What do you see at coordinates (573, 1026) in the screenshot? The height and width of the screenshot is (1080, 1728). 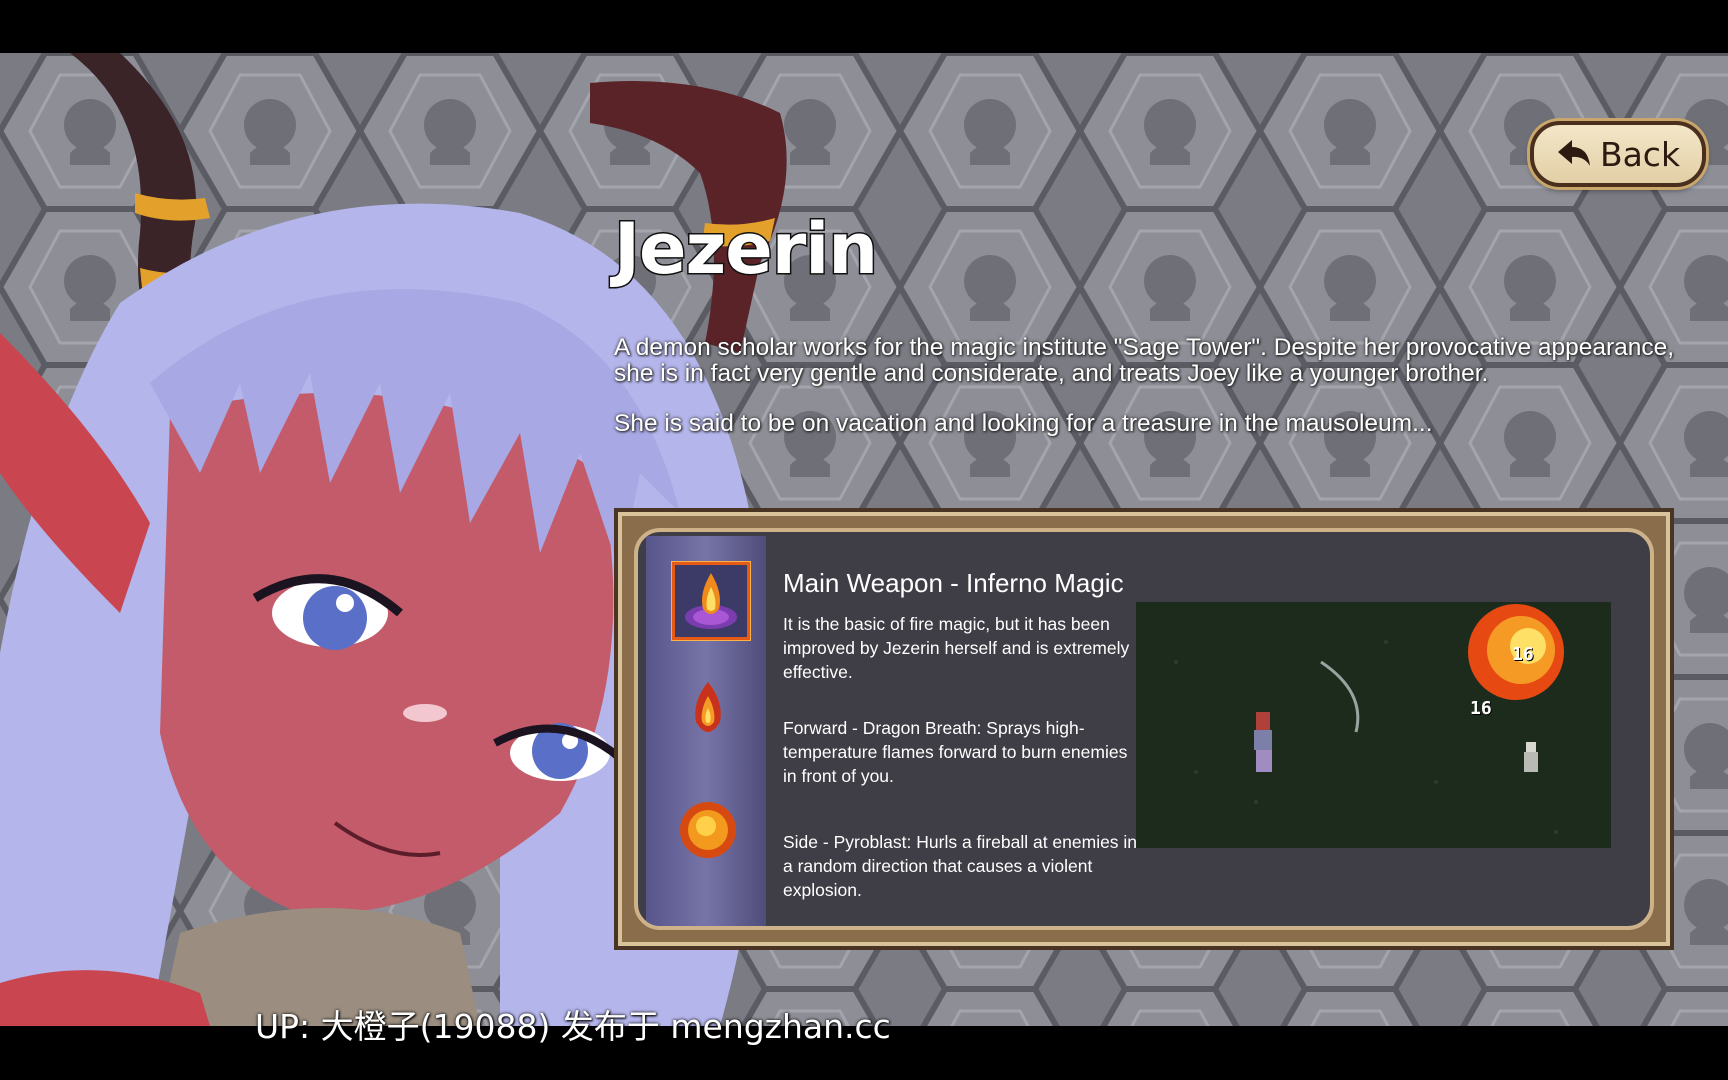 I see `upload-watermark: UP: 大橙子(19088) 发布于 mengzhan.cc` at bounding box center [573, 1026].